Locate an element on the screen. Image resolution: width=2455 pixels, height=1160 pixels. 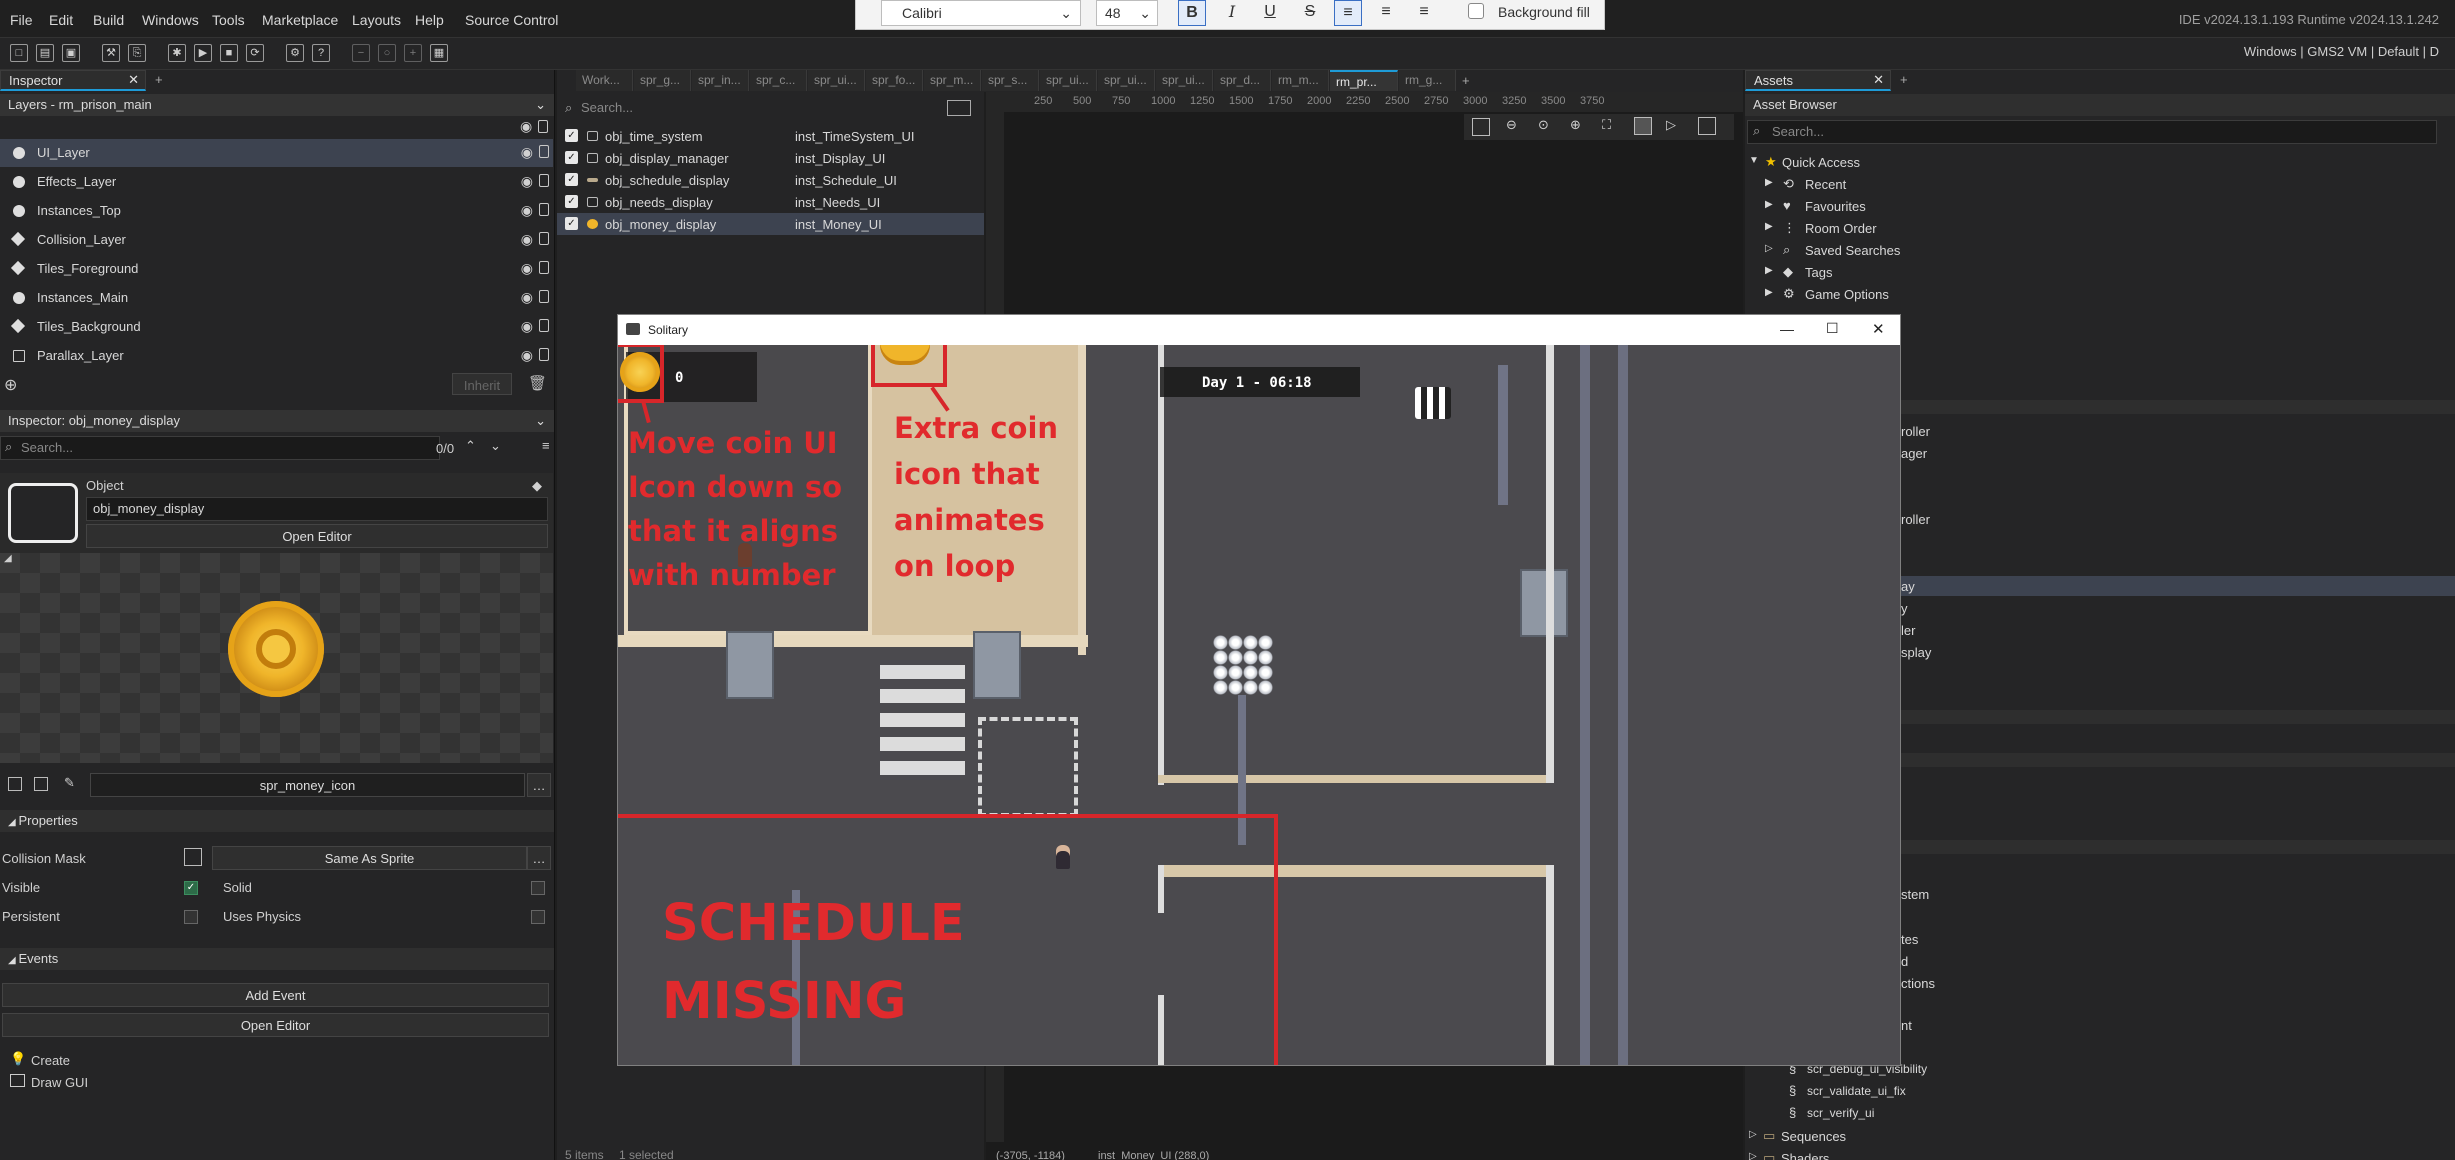
menu-windows: Windows is located at coordinates (170, 20).